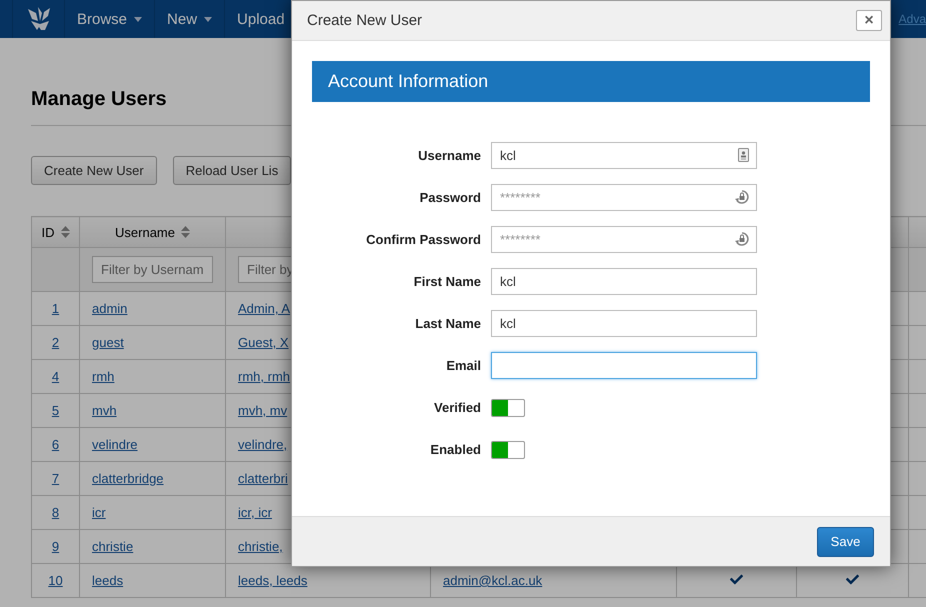  What do you see at coordinates (99, 512) in the screenshot?
I see `username-link: icr` at bounding box center [99, 512].